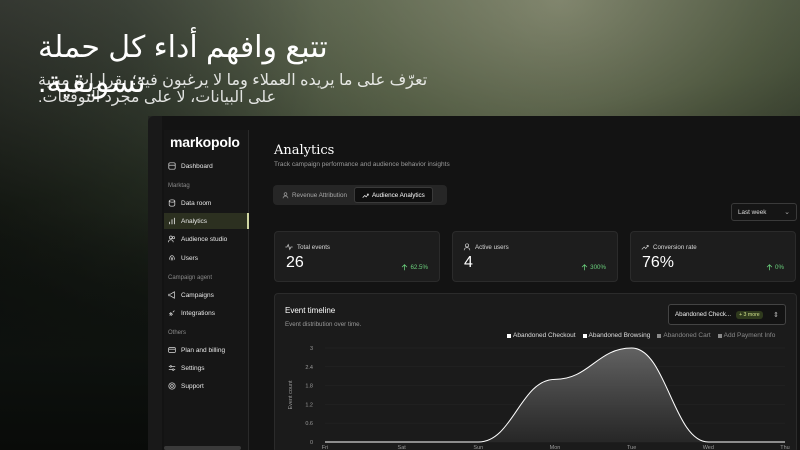  Describe the element at coordinates (177, 333) in the screenshot. I see `sidebar-group-others: Others` at that location.